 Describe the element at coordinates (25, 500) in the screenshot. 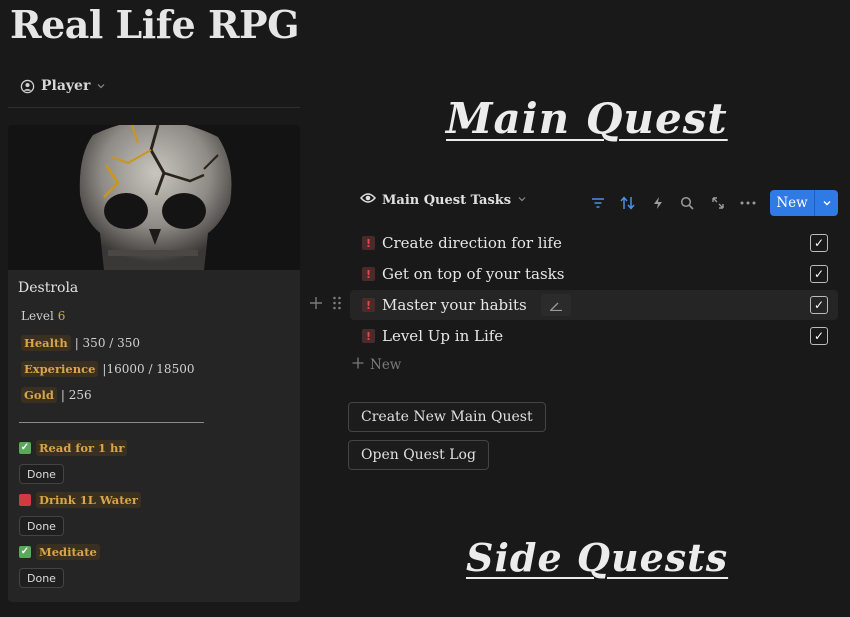

I see `red-square-icon` at that location.